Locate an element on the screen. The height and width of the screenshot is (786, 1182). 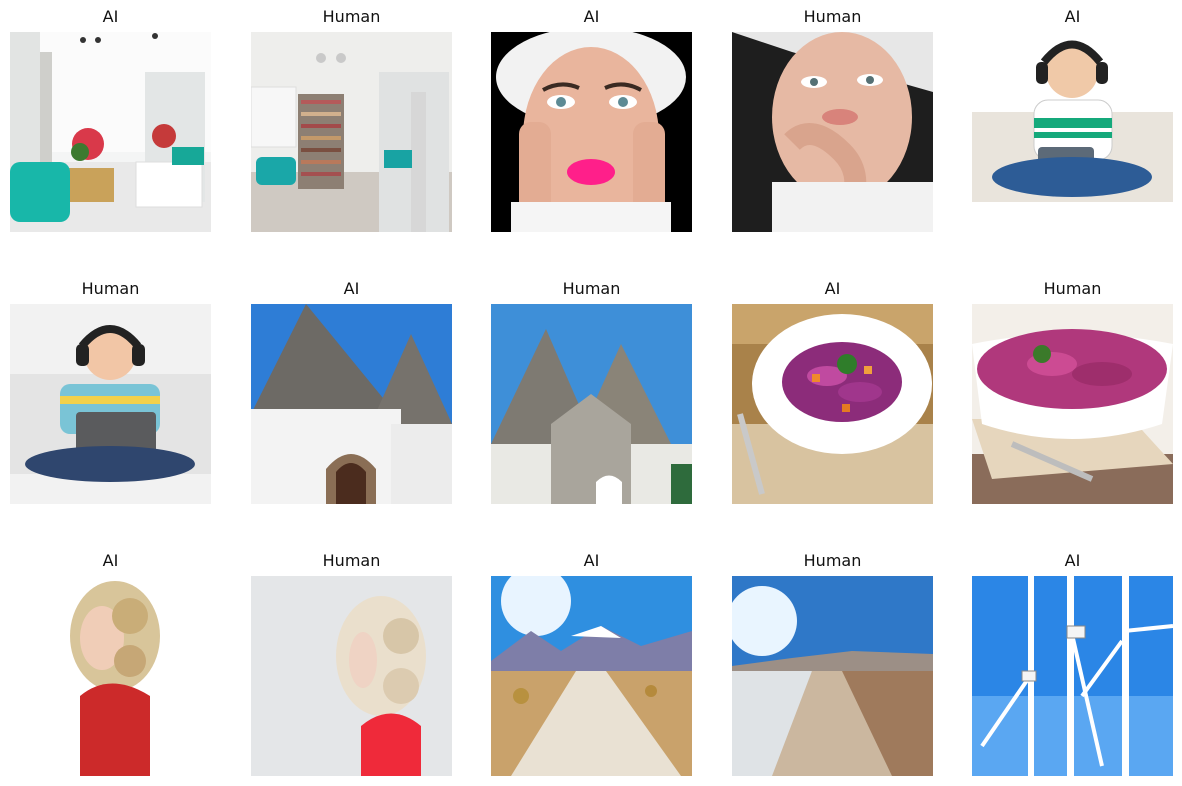
cabbage-salad-human-image is located at coordinates (1072, 404).